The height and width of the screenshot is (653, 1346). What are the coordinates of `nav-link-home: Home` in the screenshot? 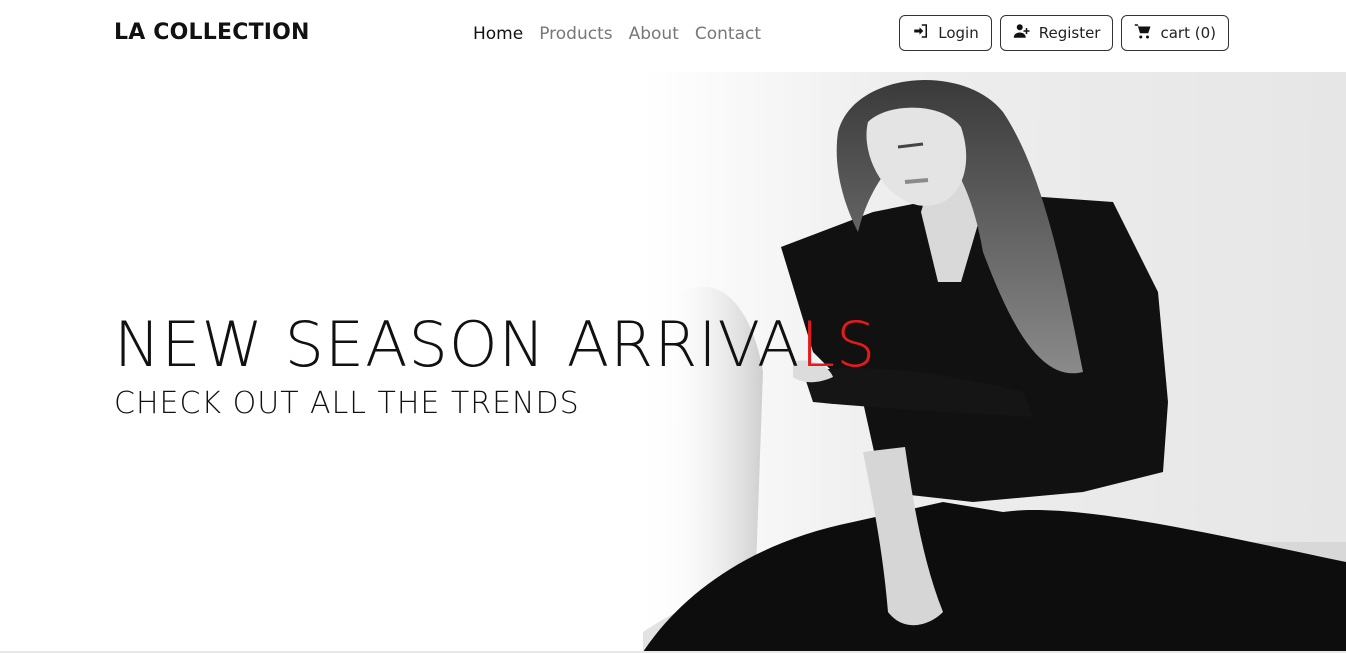 It's located at (498, 34).